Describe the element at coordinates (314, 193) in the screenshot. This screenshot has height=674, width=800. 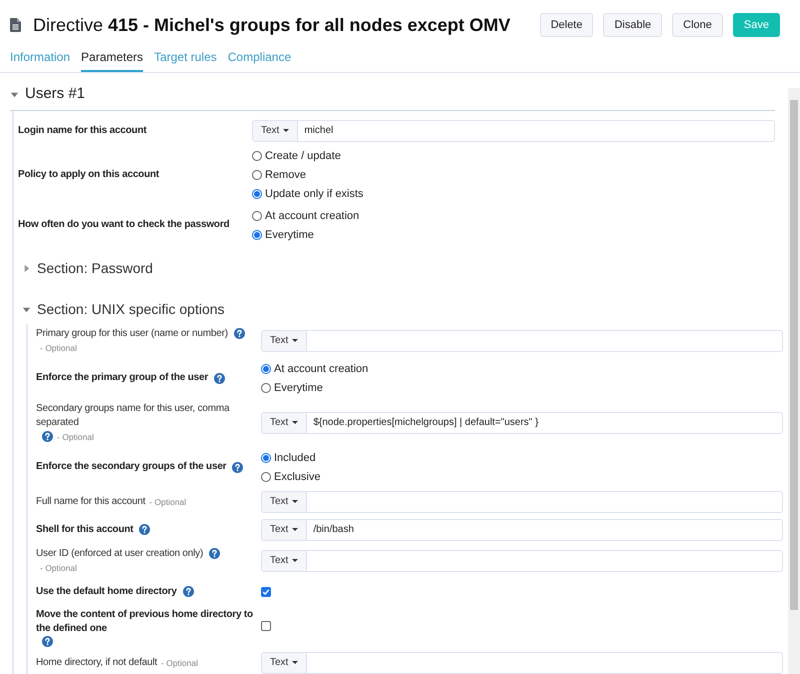
I see `option-label: Update only if exists` at that location.